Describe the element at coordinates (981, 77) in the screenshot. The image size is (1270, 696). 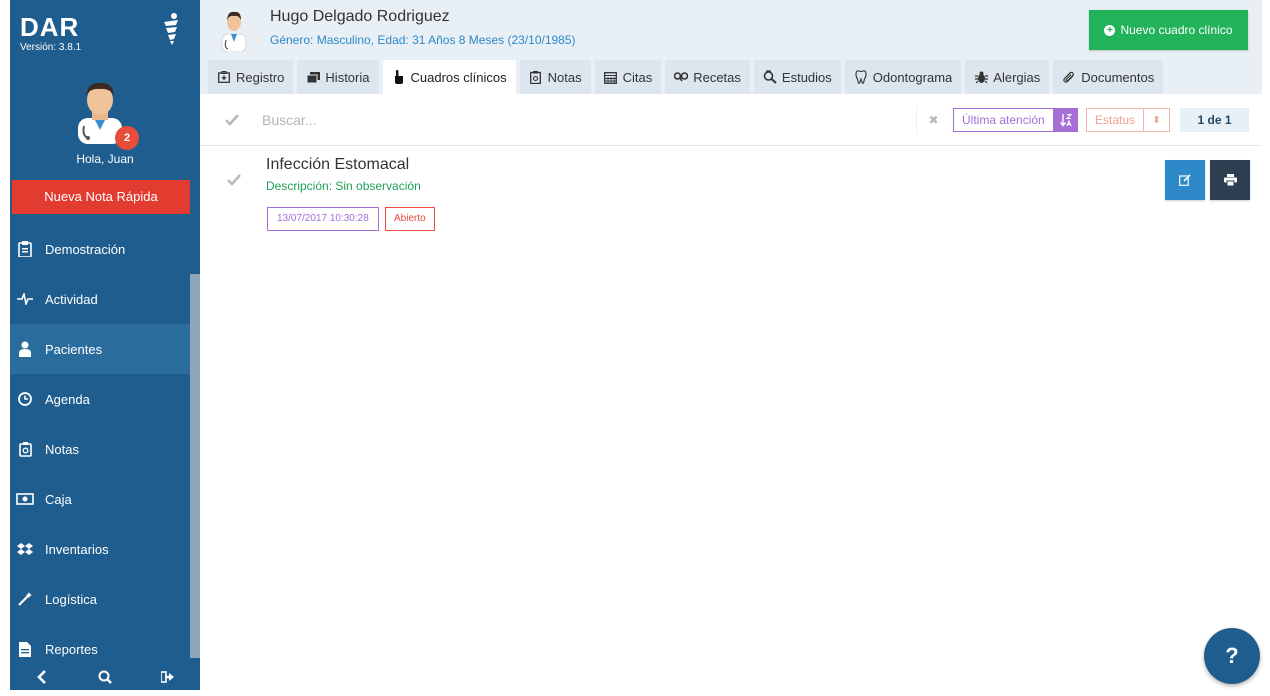
I see `bug-icon` at that location.